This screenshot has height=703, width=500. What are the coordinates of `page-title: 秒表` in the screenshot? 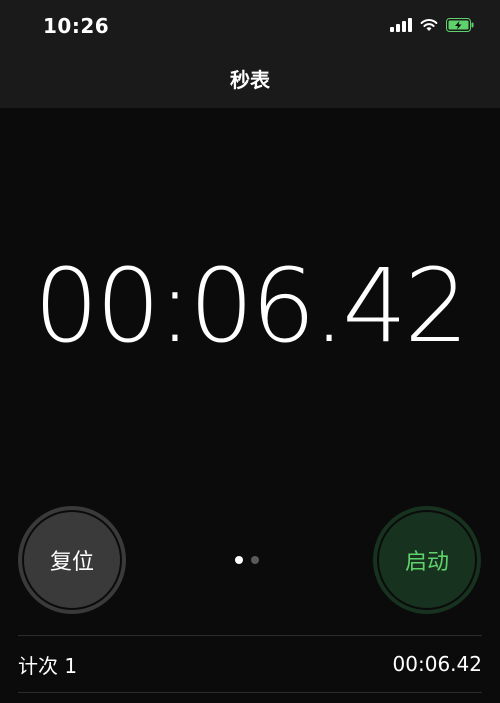 It's located at (250, 80).